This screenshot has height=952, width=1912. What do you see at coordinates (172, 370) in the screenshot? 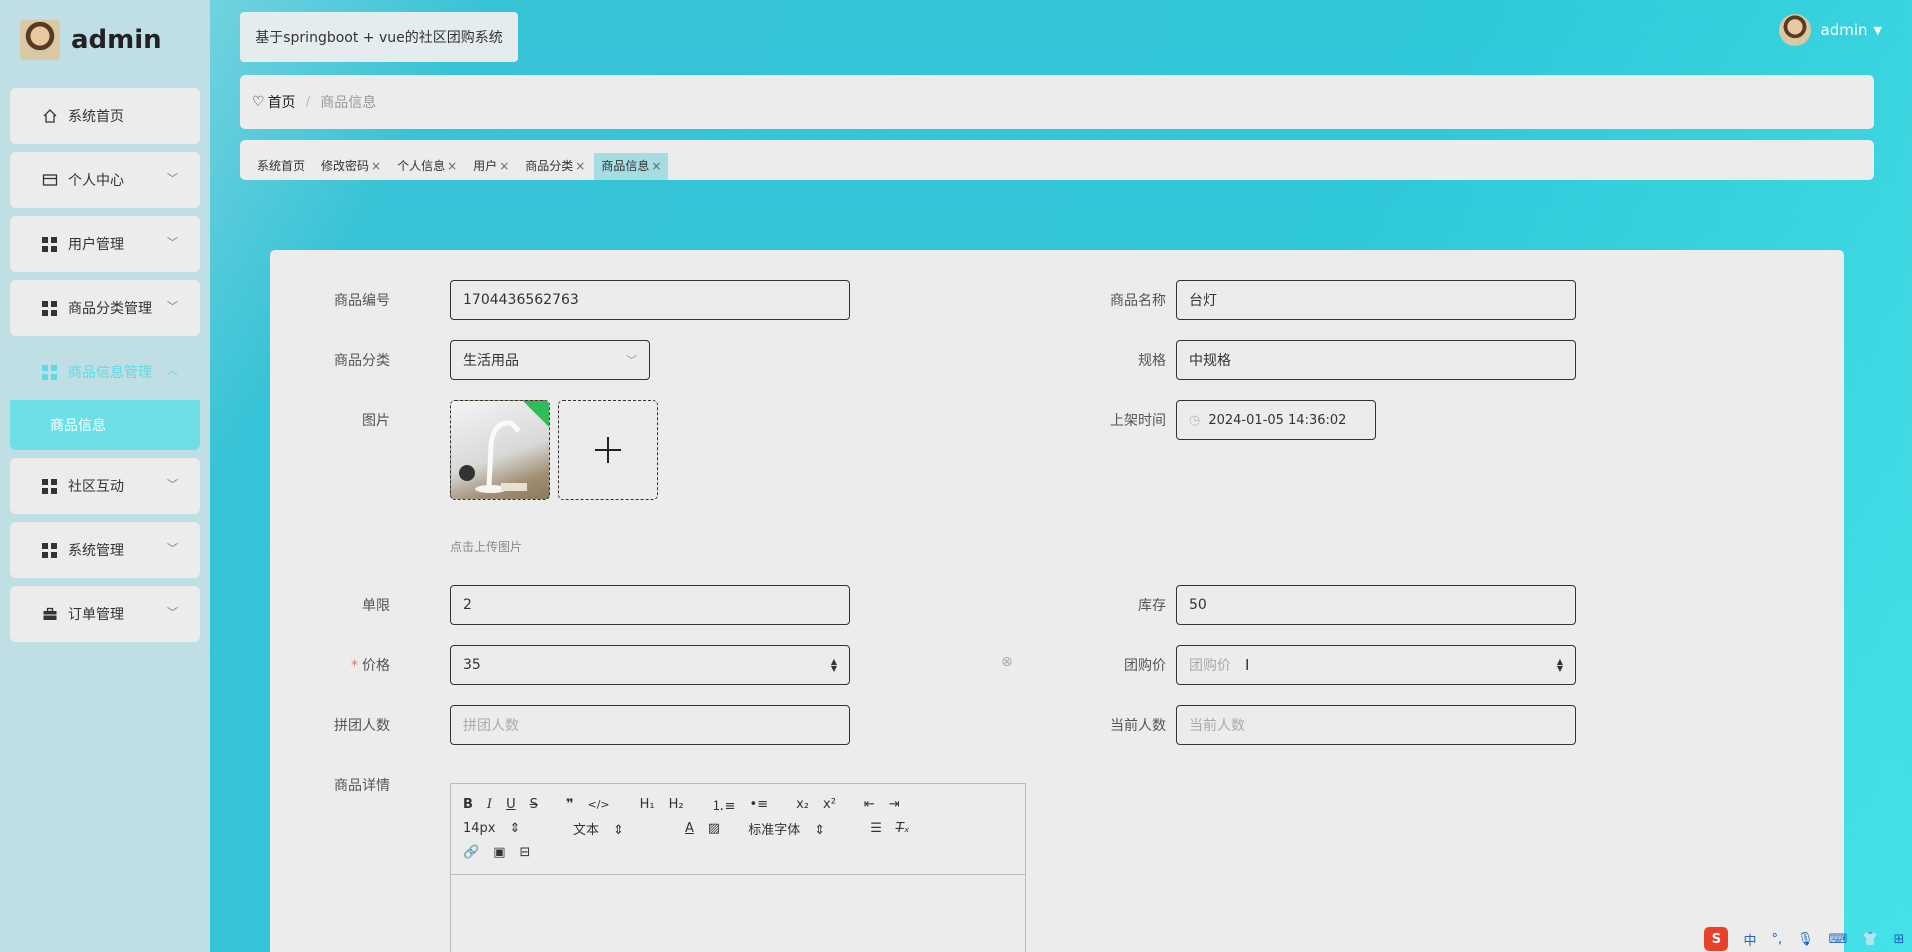
I see `chevron-up-icon: ︿` at bounding box center [172, 370].